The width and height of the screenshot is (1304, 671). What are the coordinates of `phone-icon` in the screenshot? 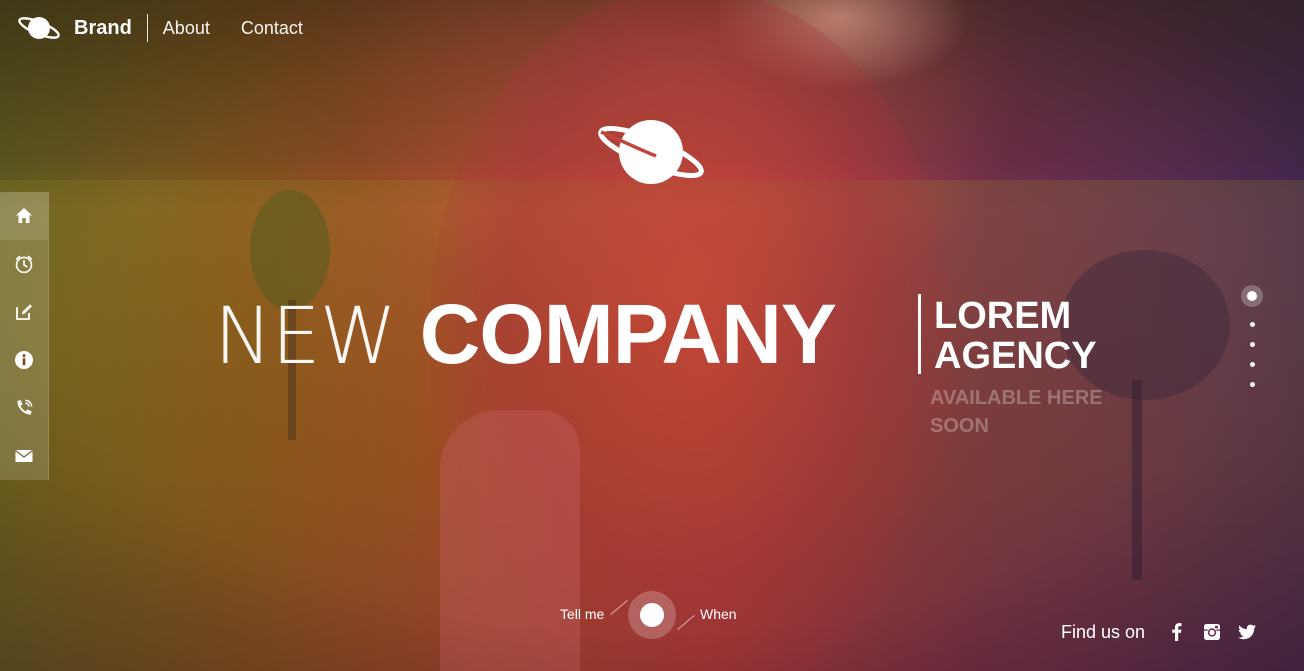 It's located at (25, 407).